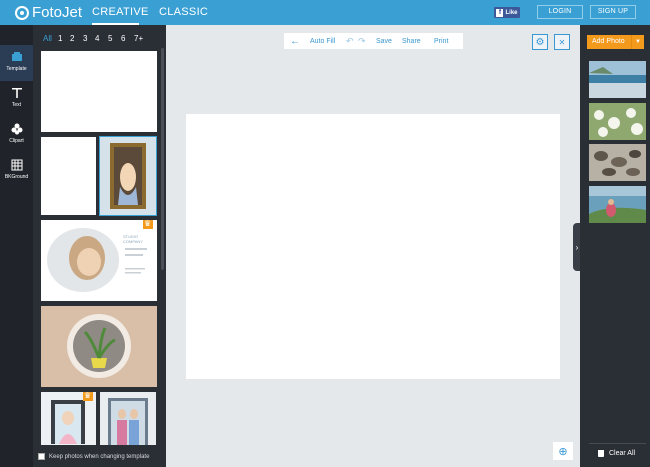 The image size is (650, 467). I want to click on undo-icon: ↶, so click(350, 41).